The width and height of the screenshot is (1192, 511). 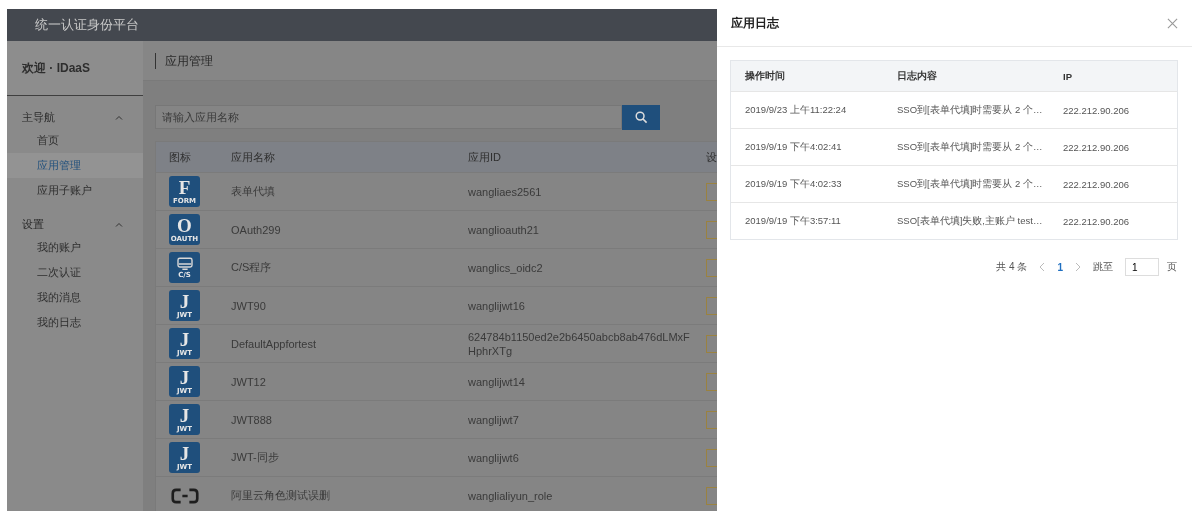 What do you see at coordinates (75, 247) in the screenshot?
I see `nav-item: 我的账户` at bounding box center [75, 247].